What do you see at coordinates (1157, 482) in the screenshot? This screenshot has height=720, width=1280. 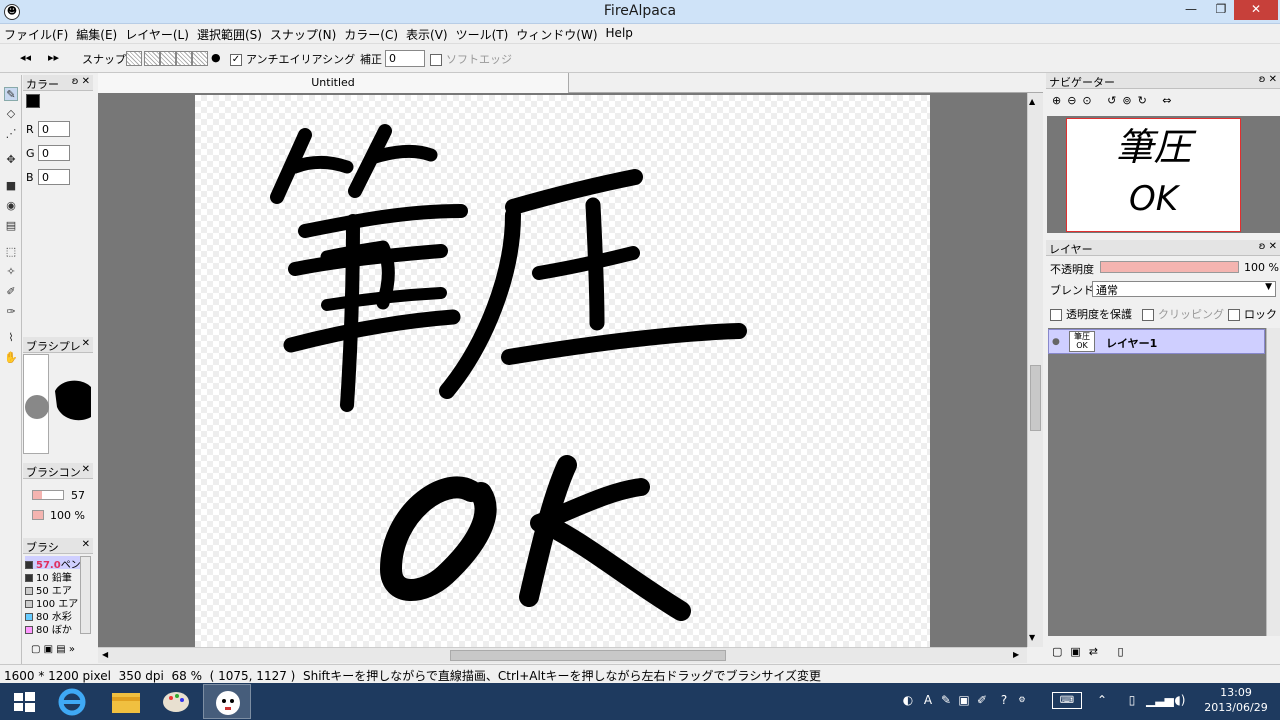 I see `layer-list` at bounding box center [1157, 482].